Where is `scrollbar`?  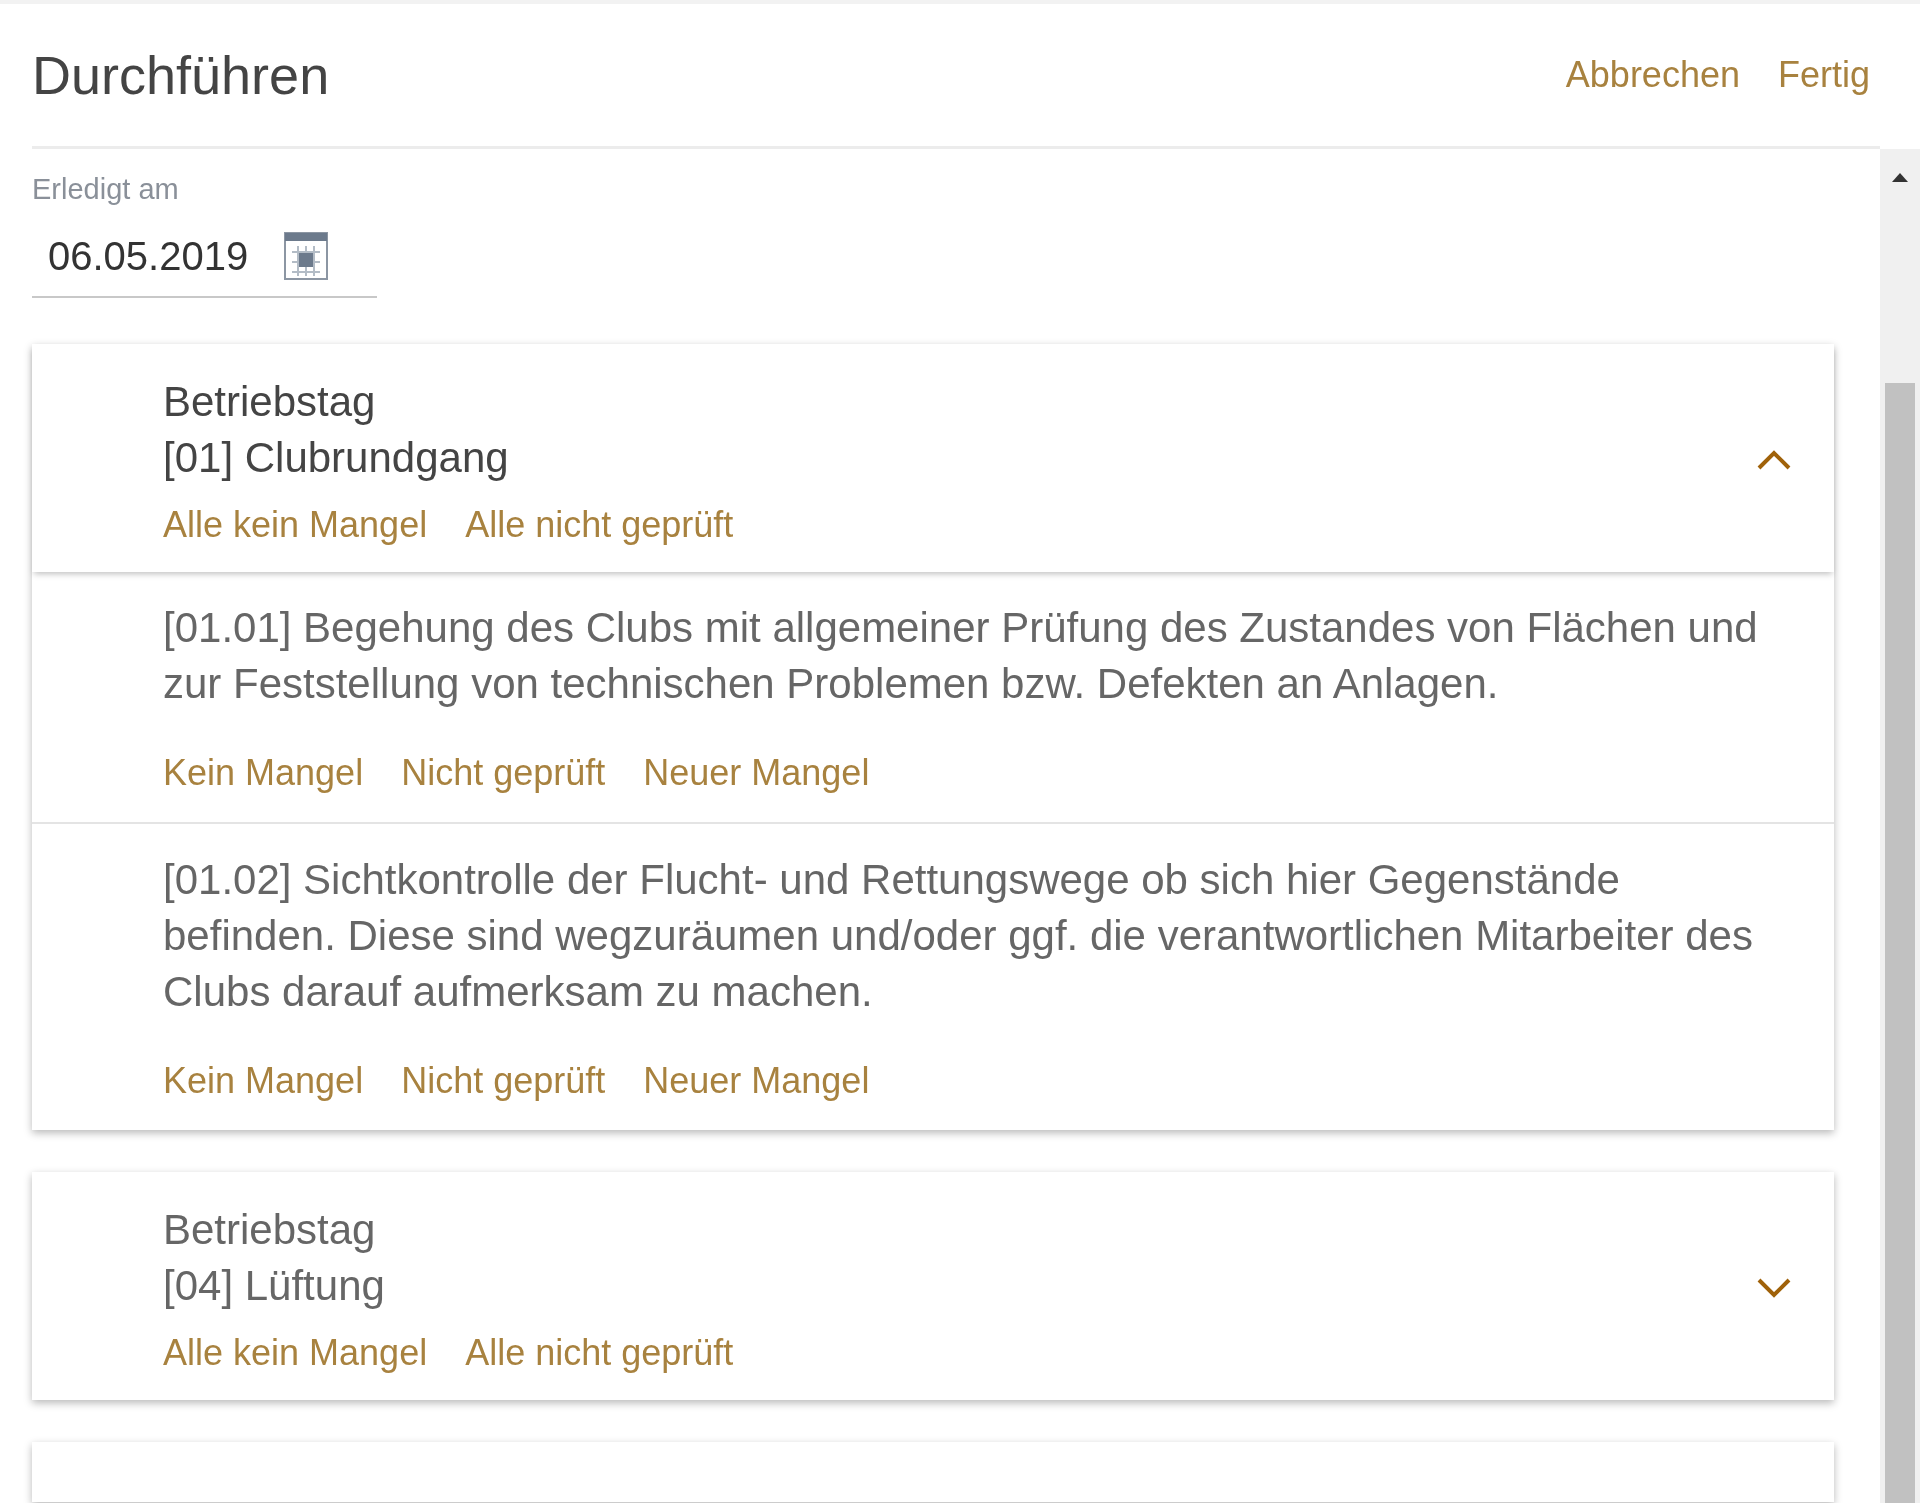 scrollbar is located at coordinates (1900, 826).